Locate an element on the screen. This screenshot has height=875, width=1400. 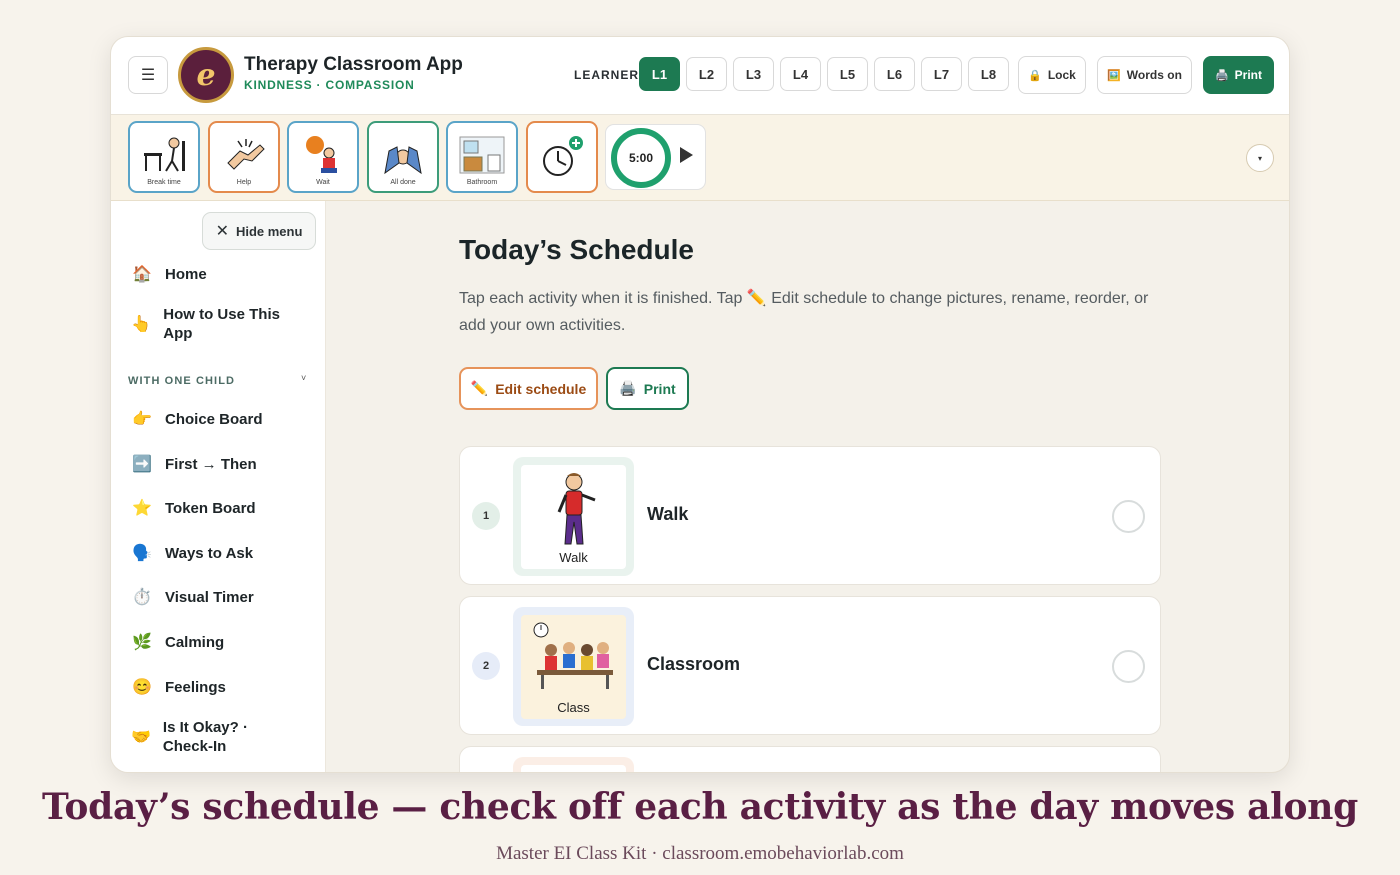
quick-tile-label: Break time is located at coordinates (164, 182).